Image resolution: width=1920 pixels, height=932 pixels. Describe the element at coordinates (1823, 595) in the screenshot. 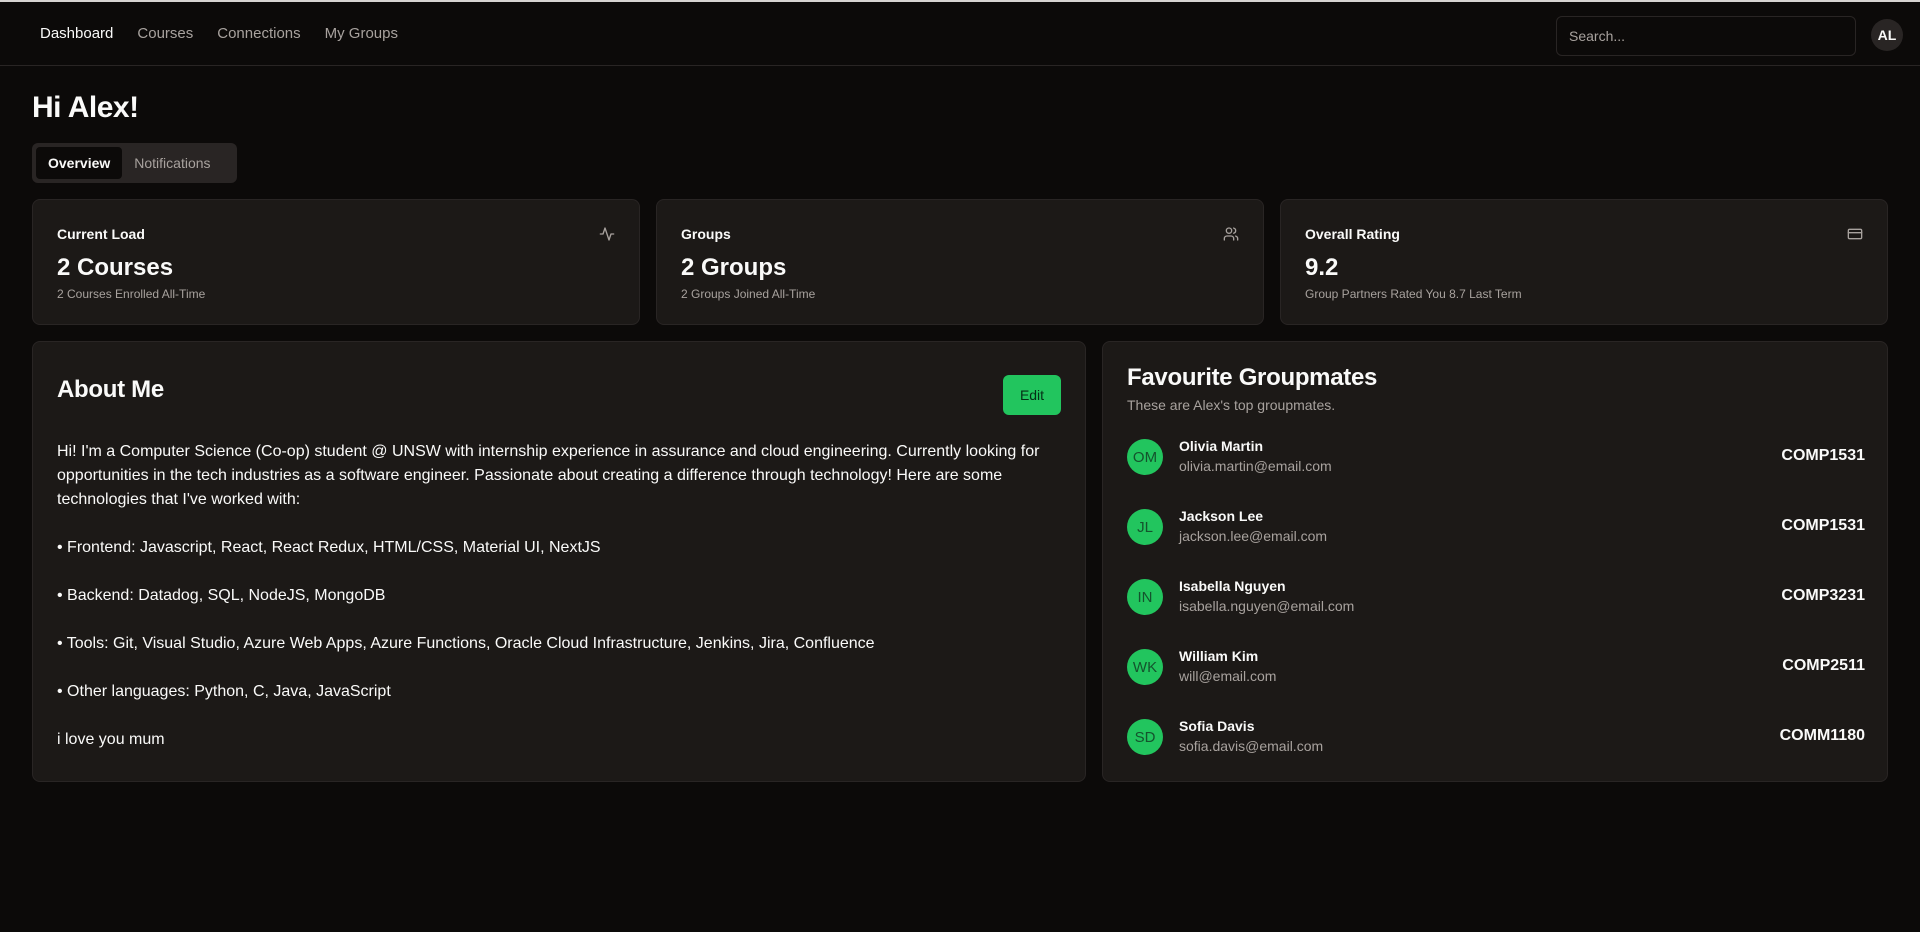

I see `groupmate-course: COMP3231` at that location.